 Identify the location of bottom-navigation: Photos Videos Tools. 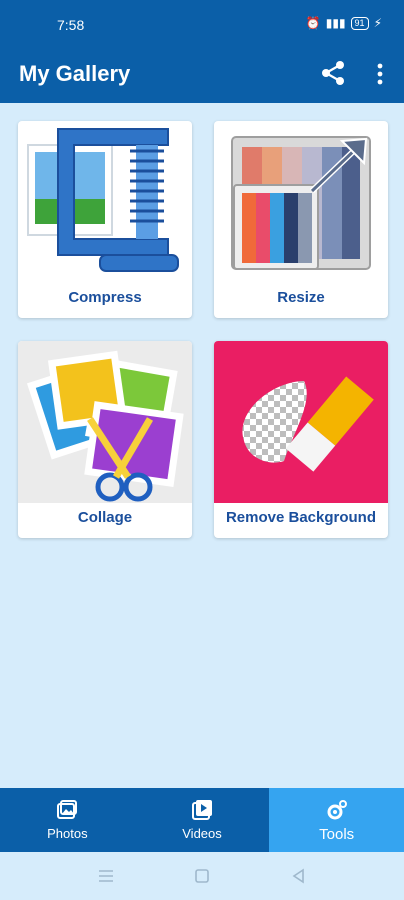
(202, 820).